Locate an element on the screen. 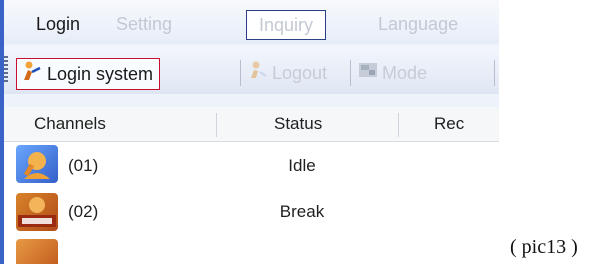 The height and width of the screenshot is (264, 608). menu-inquiry: Inquiry is located at coordinates (286, 25).